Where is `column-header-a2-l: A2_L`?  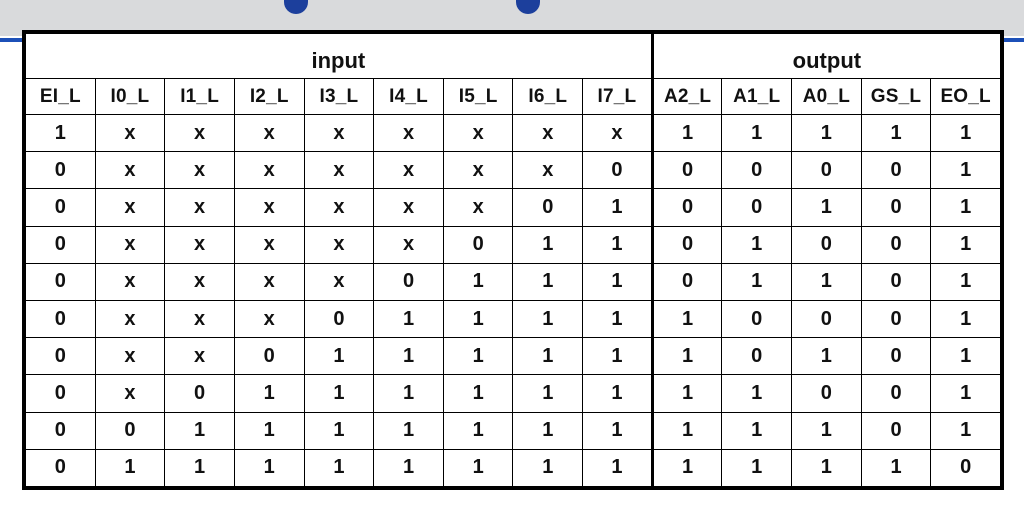 column-header-a2-l: A2_L is located at coordinates (686, 96).